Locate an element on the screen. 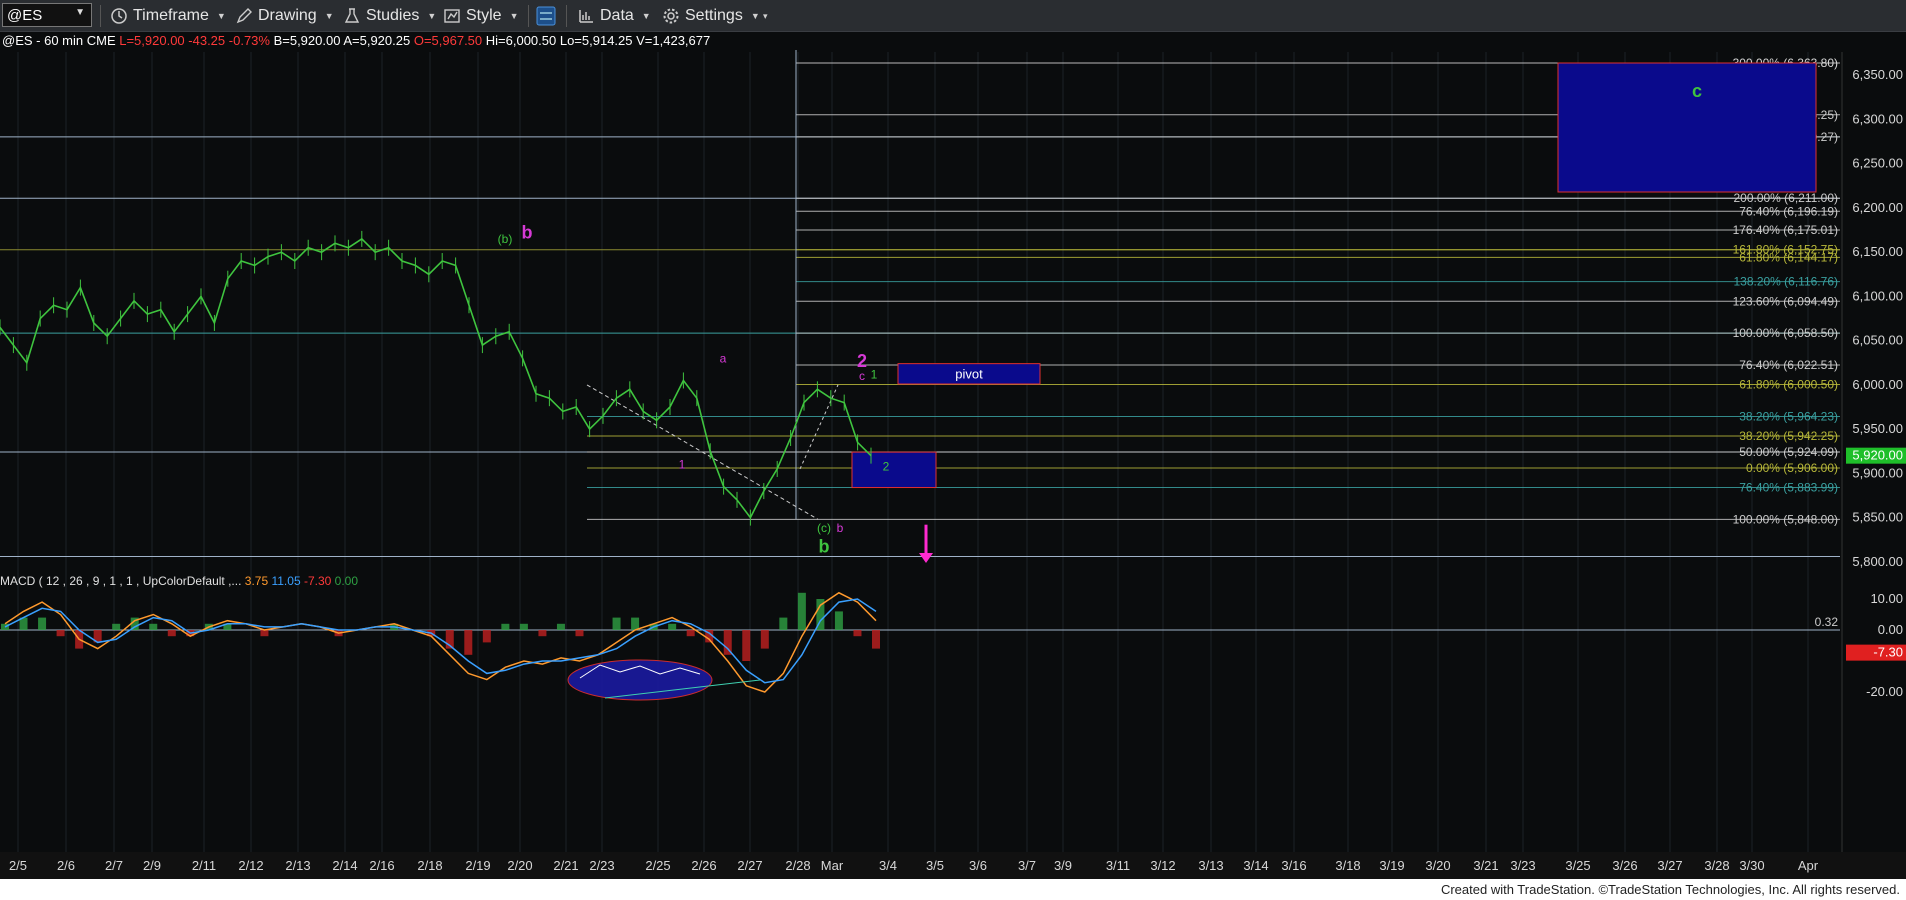  time-axis-label: 3/14 is located at coordinates (1255, 865).